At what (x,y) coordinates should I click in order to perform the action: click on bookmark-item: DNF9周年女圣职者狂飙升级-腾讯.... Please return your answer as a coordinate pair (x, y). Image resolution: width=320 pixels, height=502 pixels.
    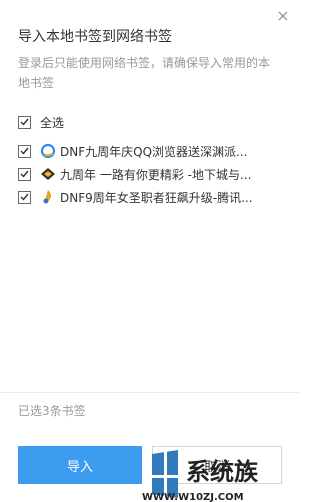
    Looking at the image, I should click on (135, 197).